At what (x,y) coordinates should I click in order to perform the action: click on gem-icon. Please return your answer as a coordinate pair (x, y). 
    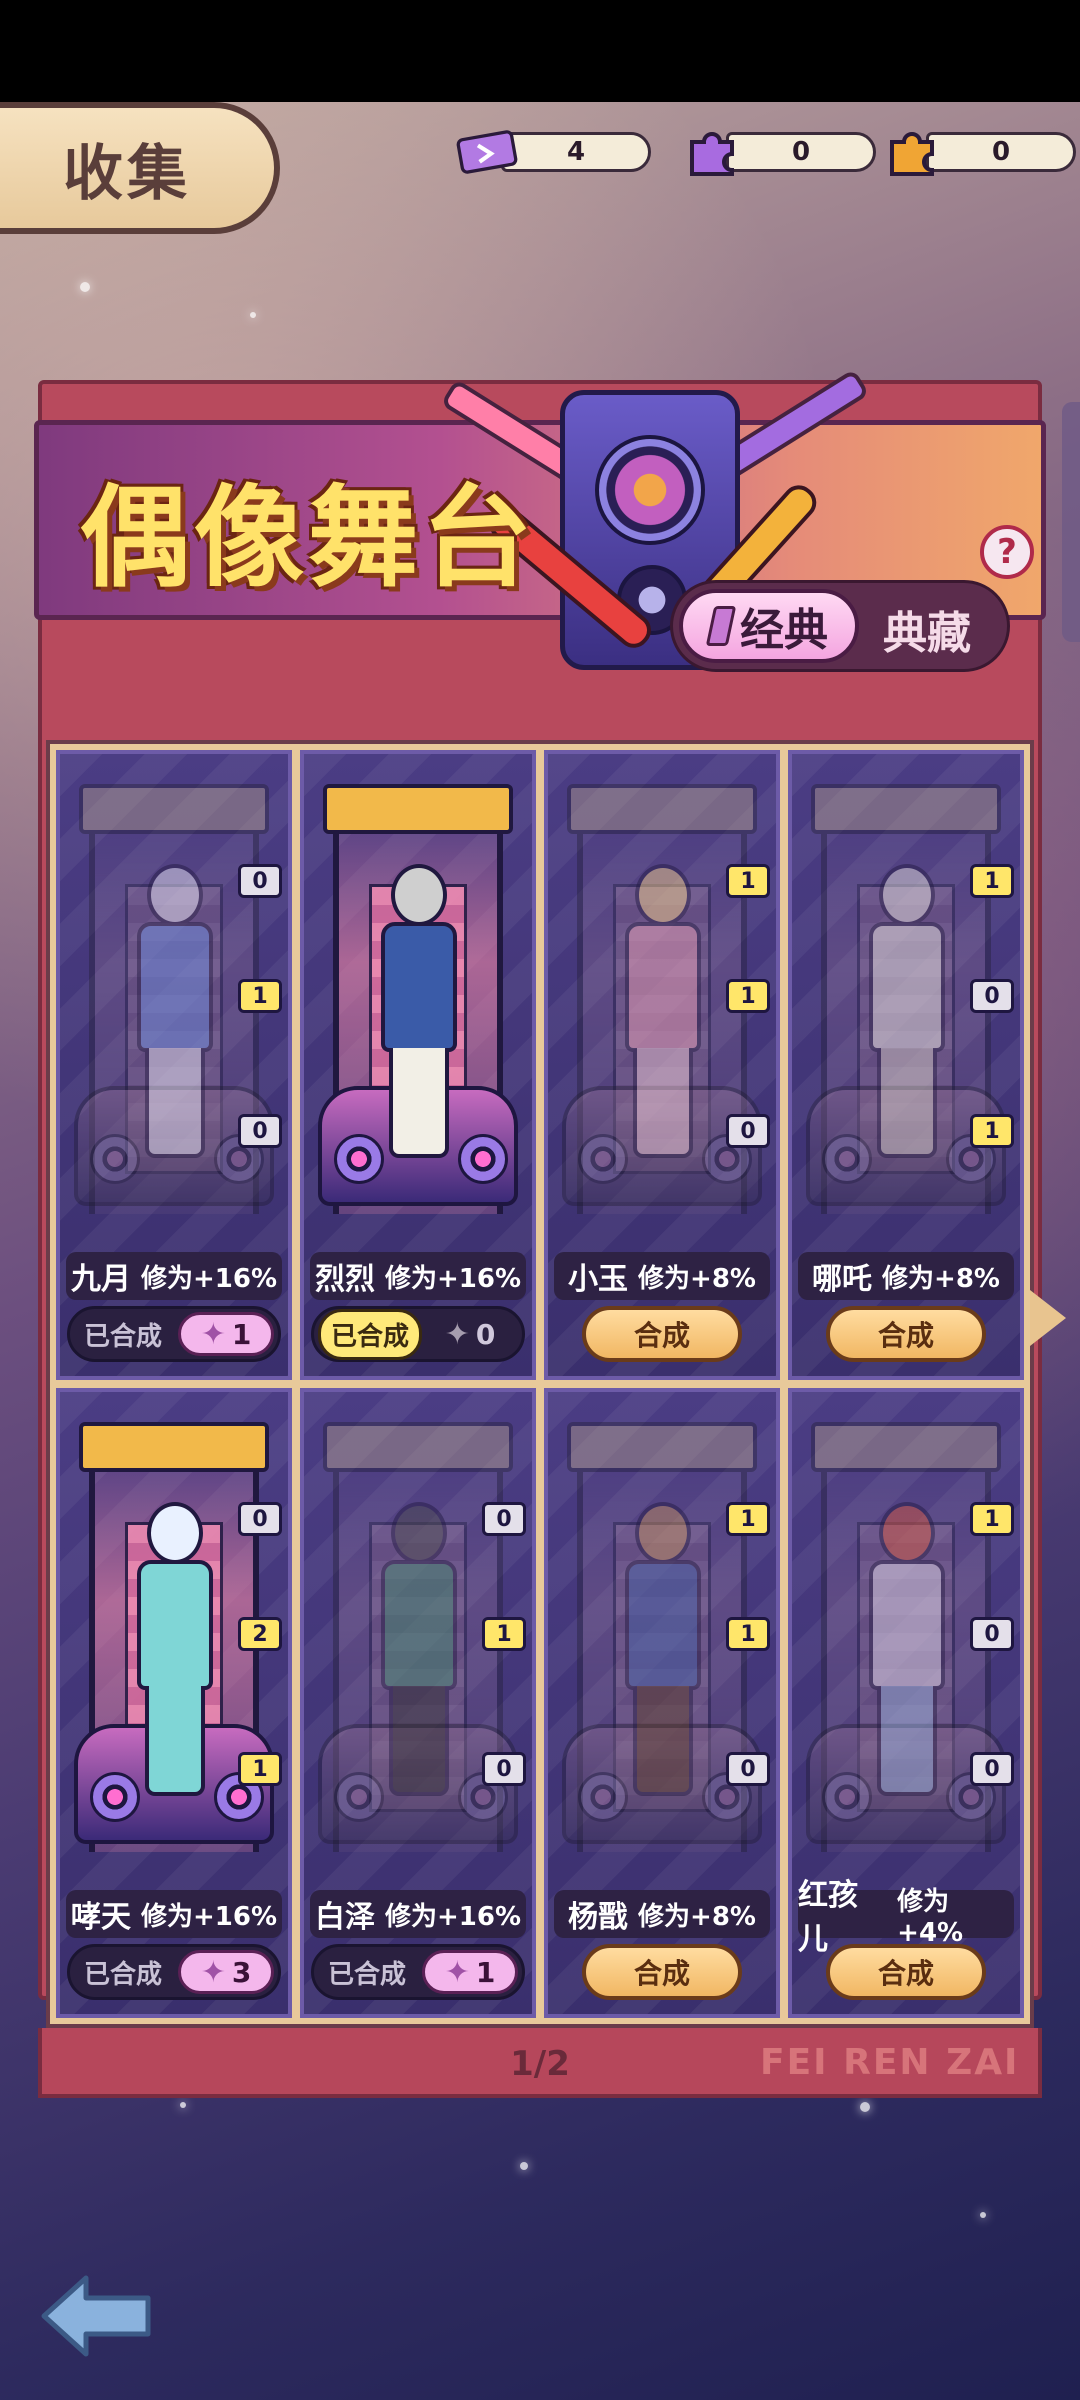
    Looking at the image, I should click on (721, 626).